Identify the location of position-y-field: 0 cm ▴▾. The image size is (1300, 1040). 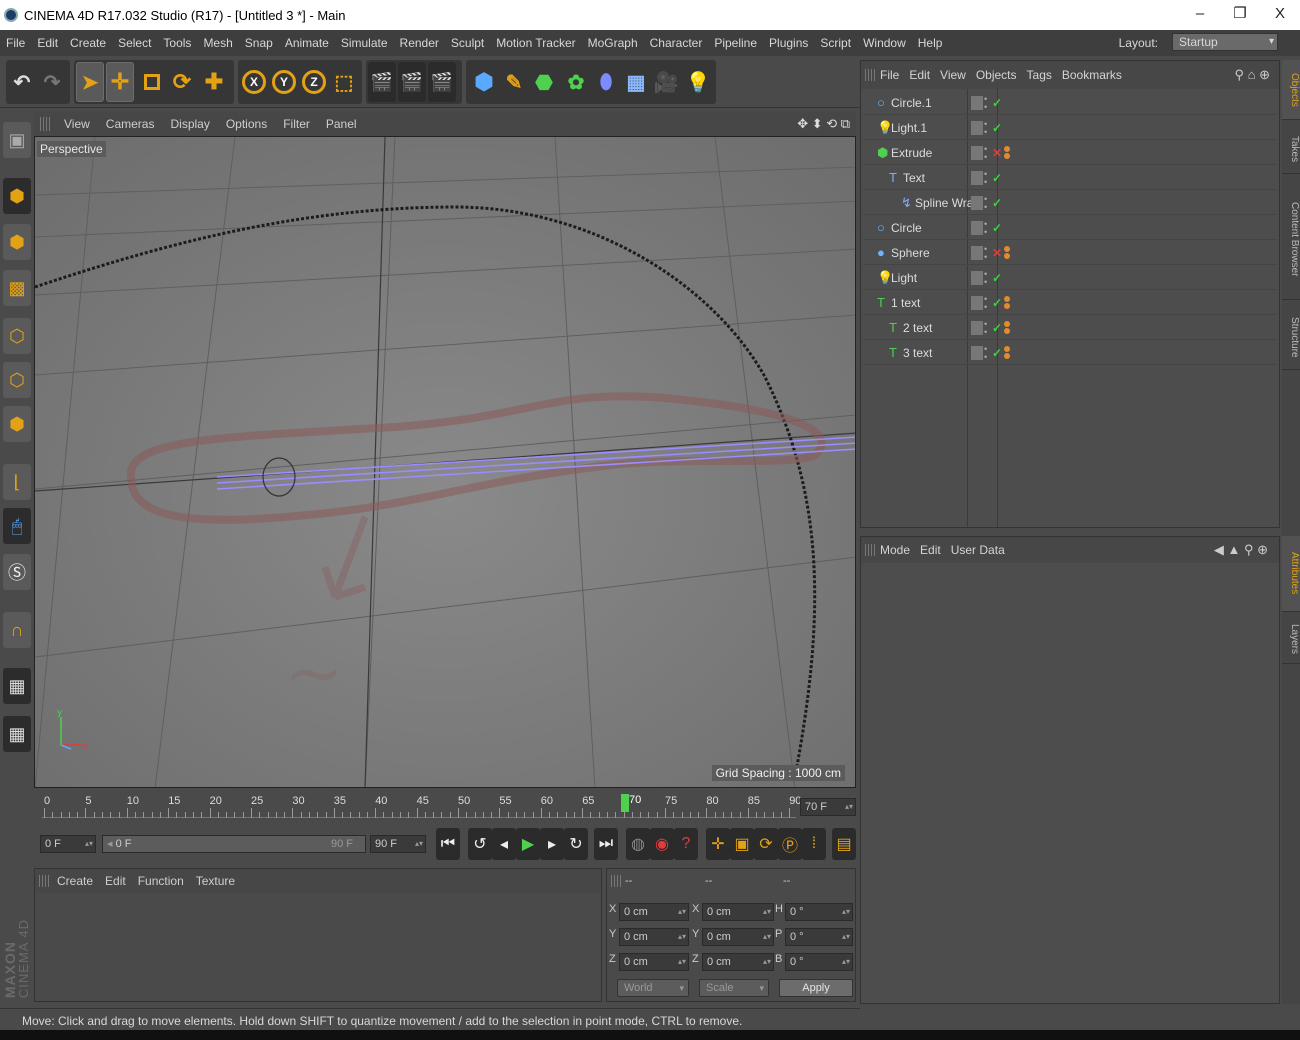
(654, 937).